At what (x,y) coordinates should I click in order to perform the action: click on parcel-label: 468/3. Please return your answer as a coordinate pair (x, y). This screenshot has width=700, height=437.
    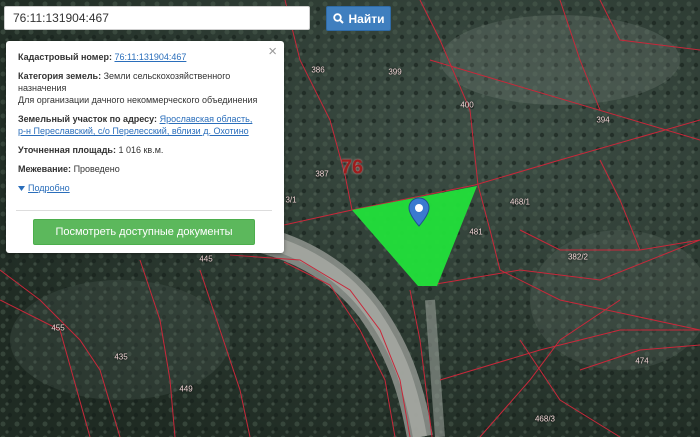
    Looking at the image, I should click on (545, 419).